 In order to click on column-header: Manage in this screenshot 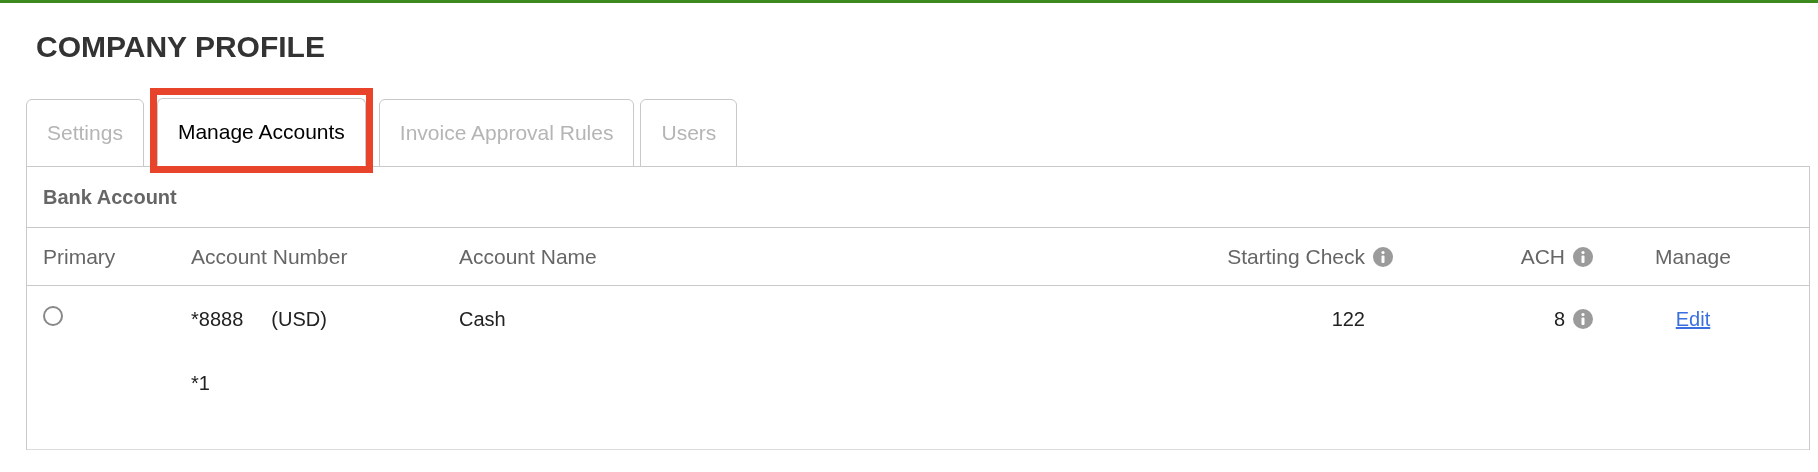, I will do `click(1693, 256)`.